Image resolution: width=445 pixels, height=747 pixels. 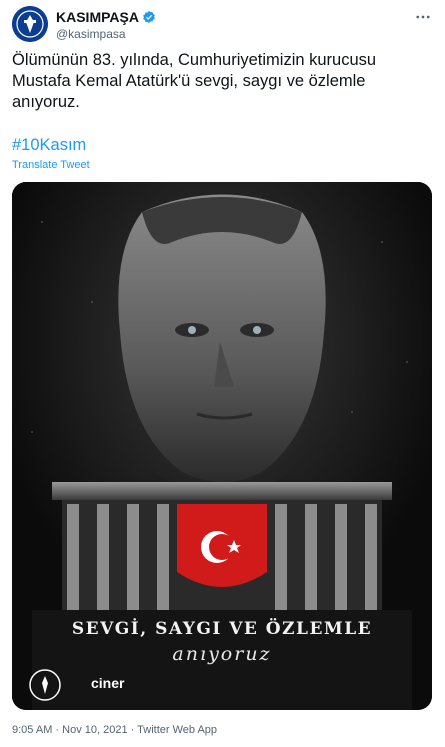 What do you see at coordinates (49, 145) in the screenshot?
I see `hashtag-link: #10Kasım` at bounding box center [49, 145].